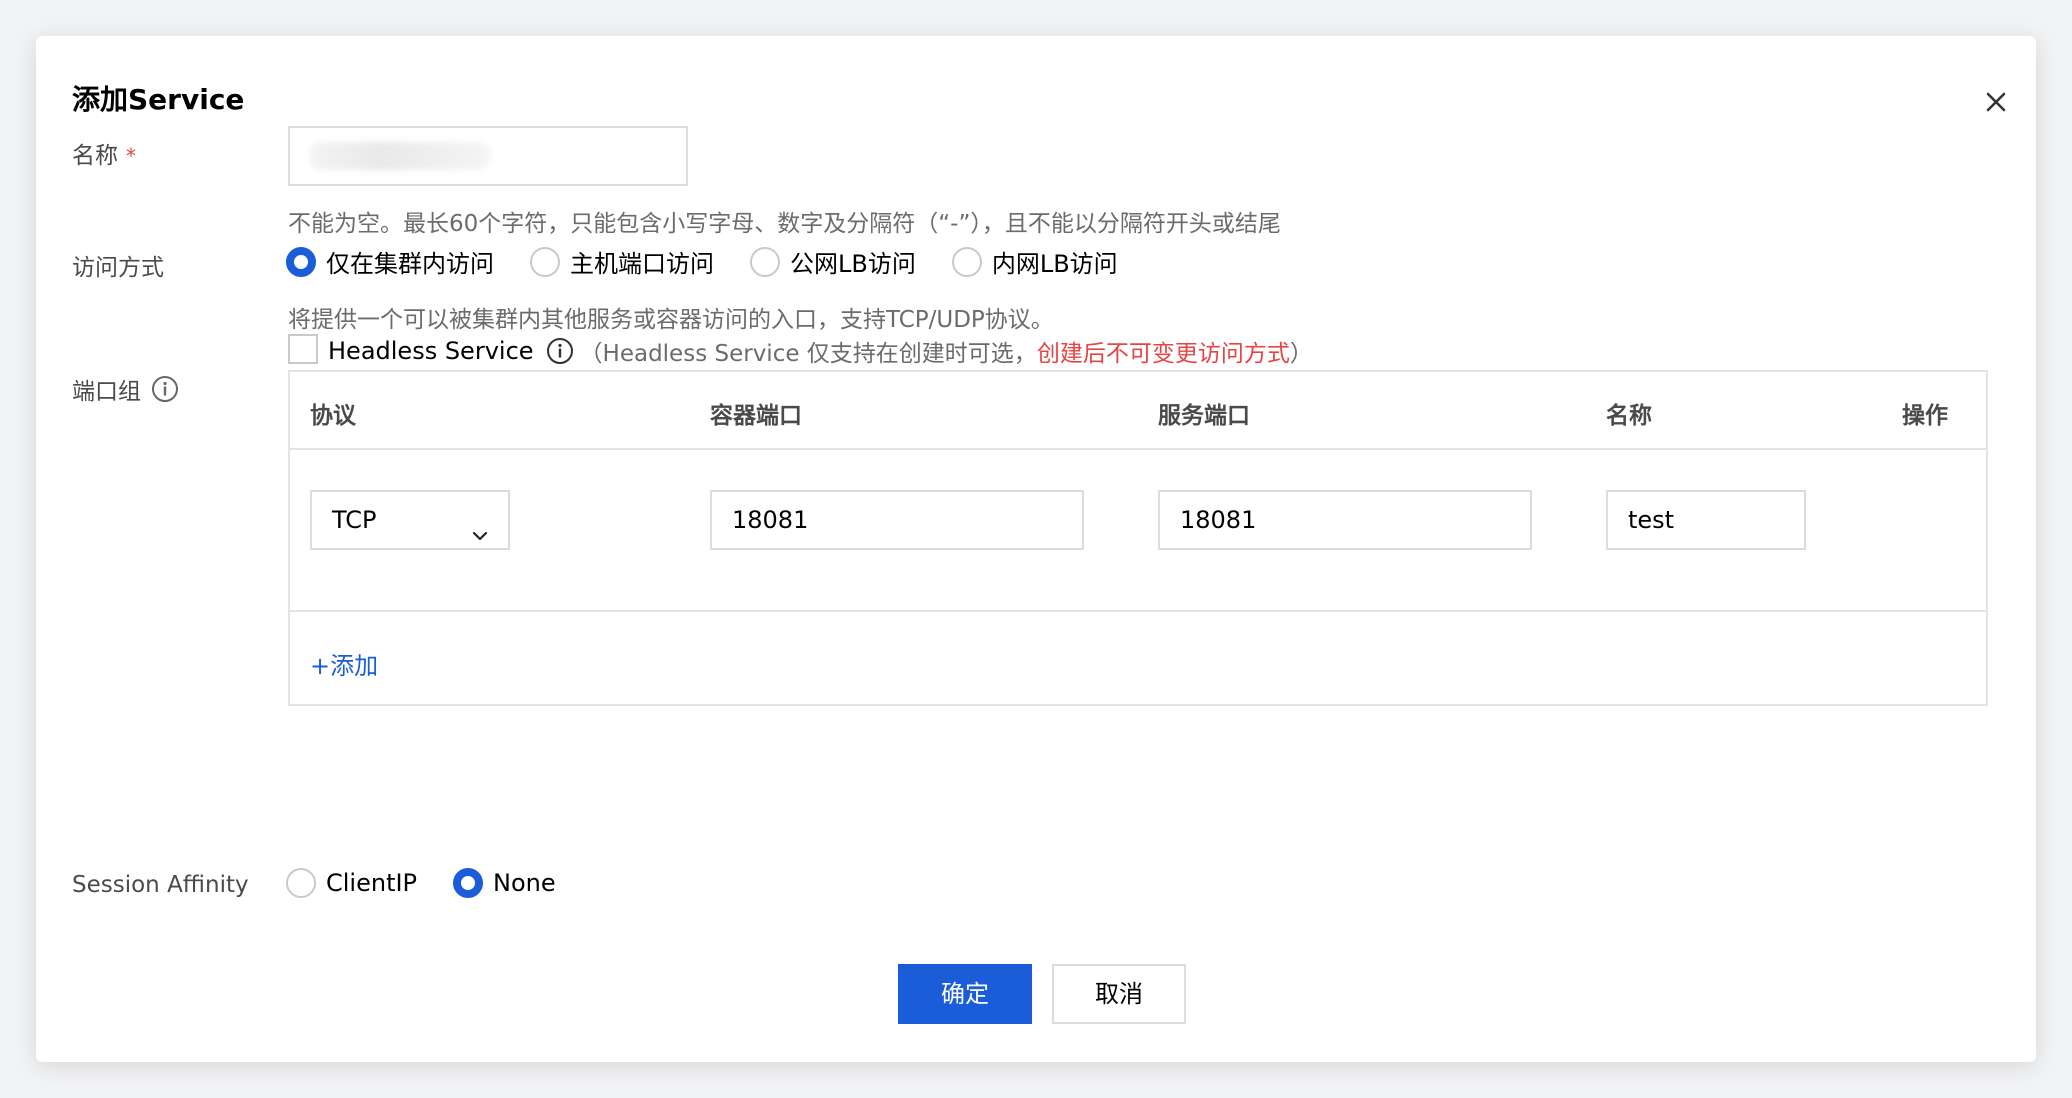 Image resolution: width=2072 pixels, height=1098 pixels. Describe the element at coordinates (410, 264) in the screenshot. I see `access-mode-option-label: 仅在集群内访问` at that location.